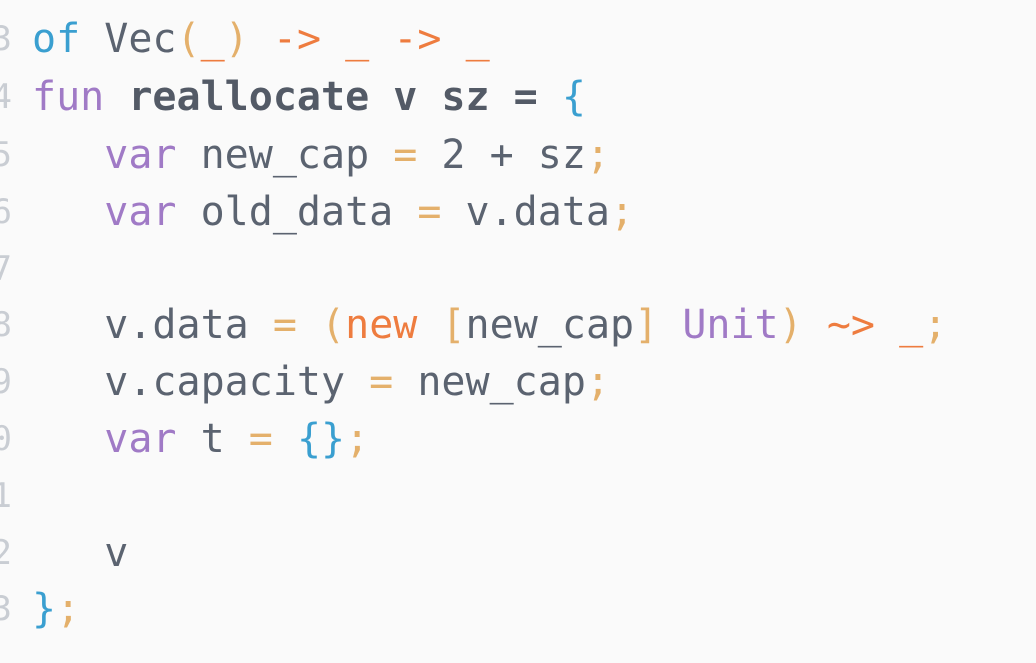  Describe the element at coordinates (550, 325) in the screenshot. I see `variable-ref: new_cap` at that location.